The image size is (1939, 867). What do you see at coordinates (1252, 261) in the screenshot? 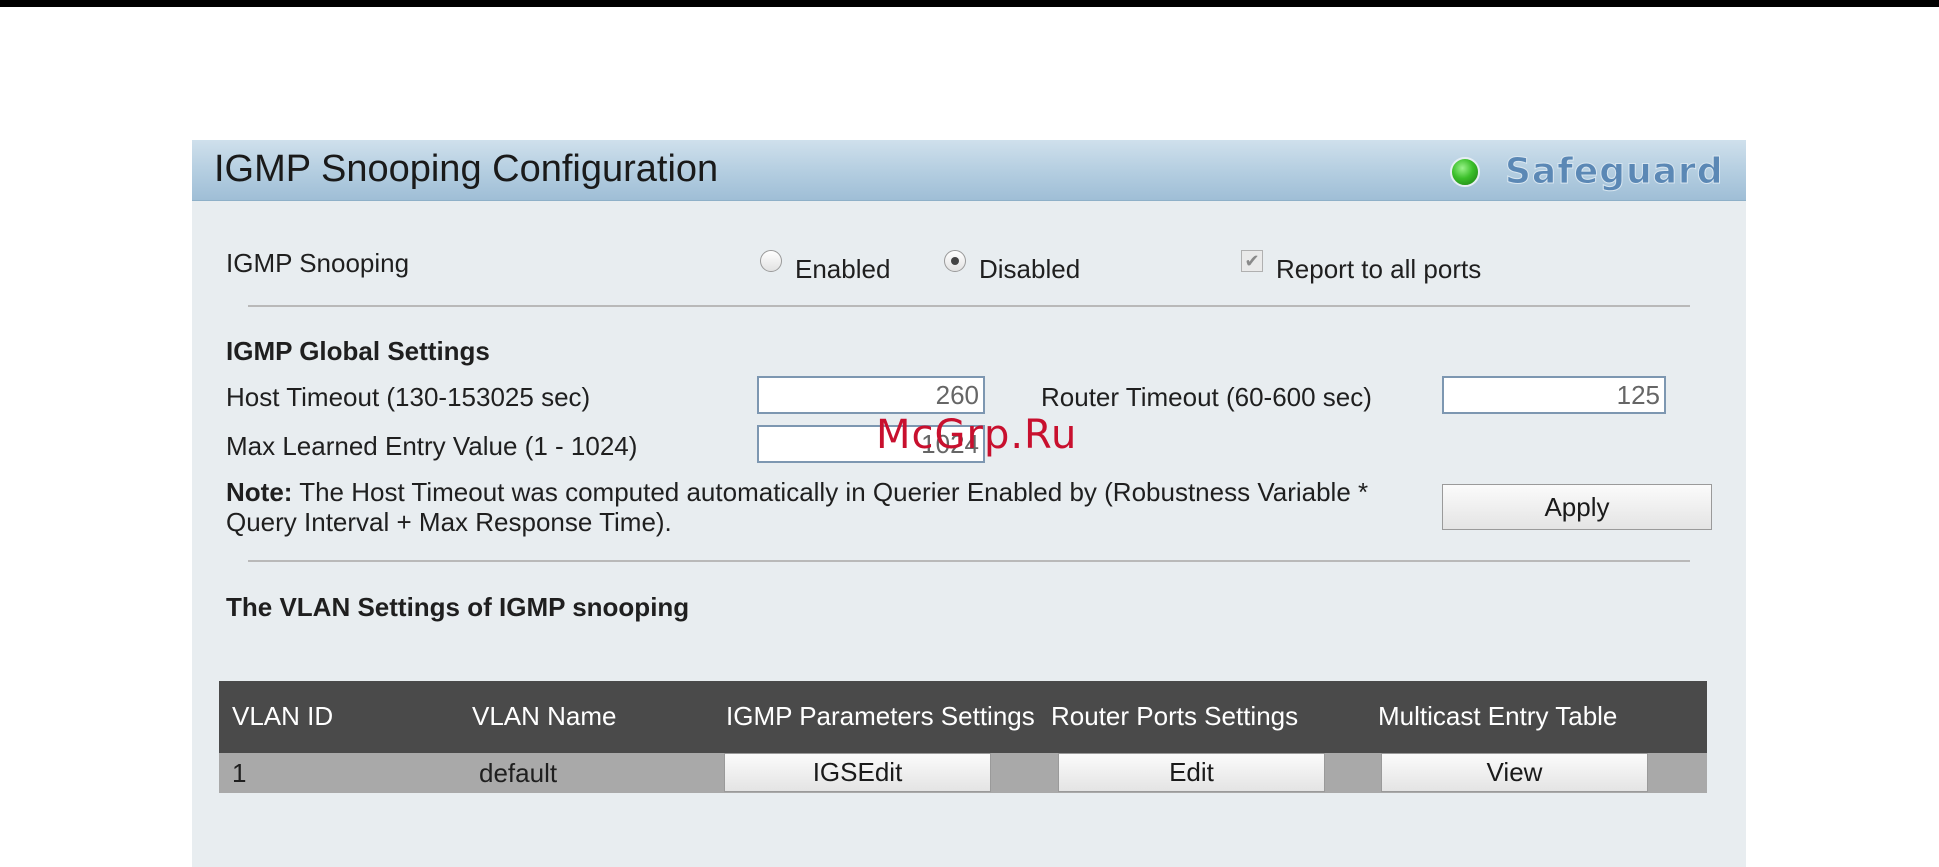
I see `report-to-all-ports-checkbox: ✔` at bounding box center [1252, 261].